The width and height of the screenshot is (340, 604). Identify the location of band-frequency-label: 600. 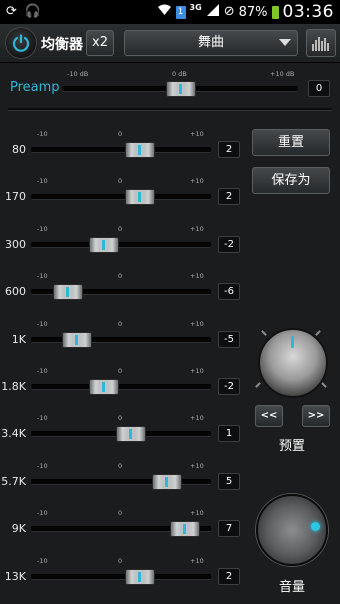
(15, 291).